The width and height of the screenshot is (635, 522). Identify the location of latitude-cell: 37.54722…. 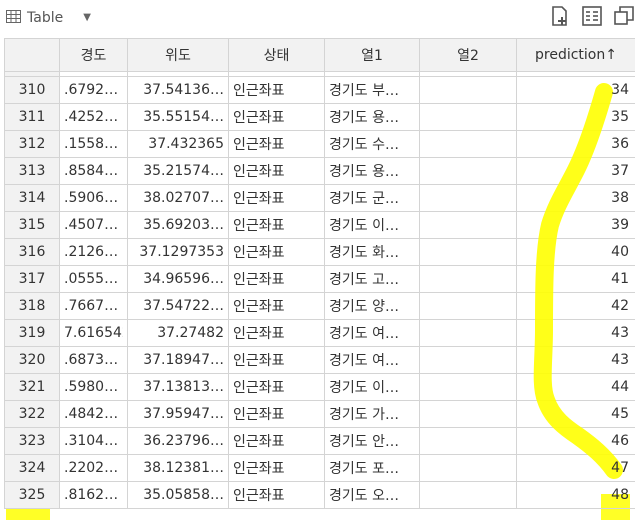
(178, 306).